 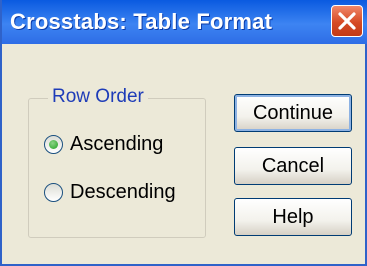 I want to click on row-order-group-label: Row Order, so click(x=98, y=97).